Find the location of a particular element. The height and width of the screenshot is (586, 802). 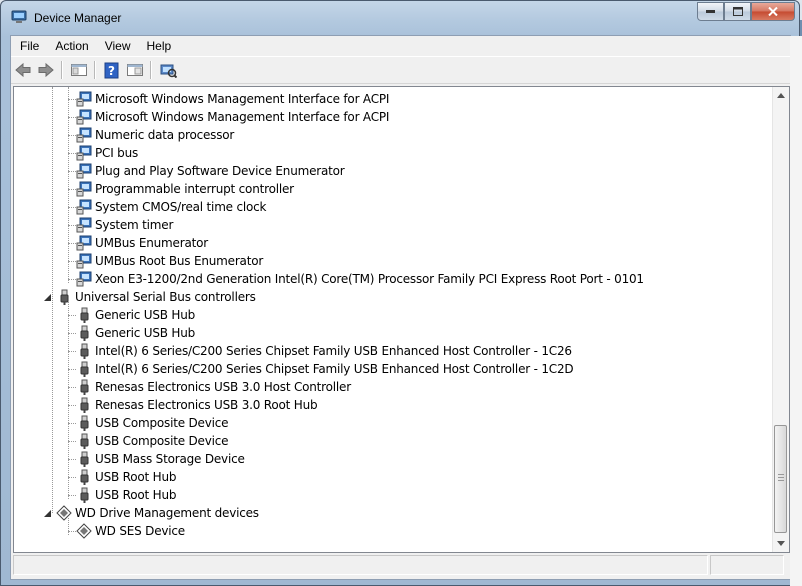

scroll-up-button is located at coordinates (781, 95).